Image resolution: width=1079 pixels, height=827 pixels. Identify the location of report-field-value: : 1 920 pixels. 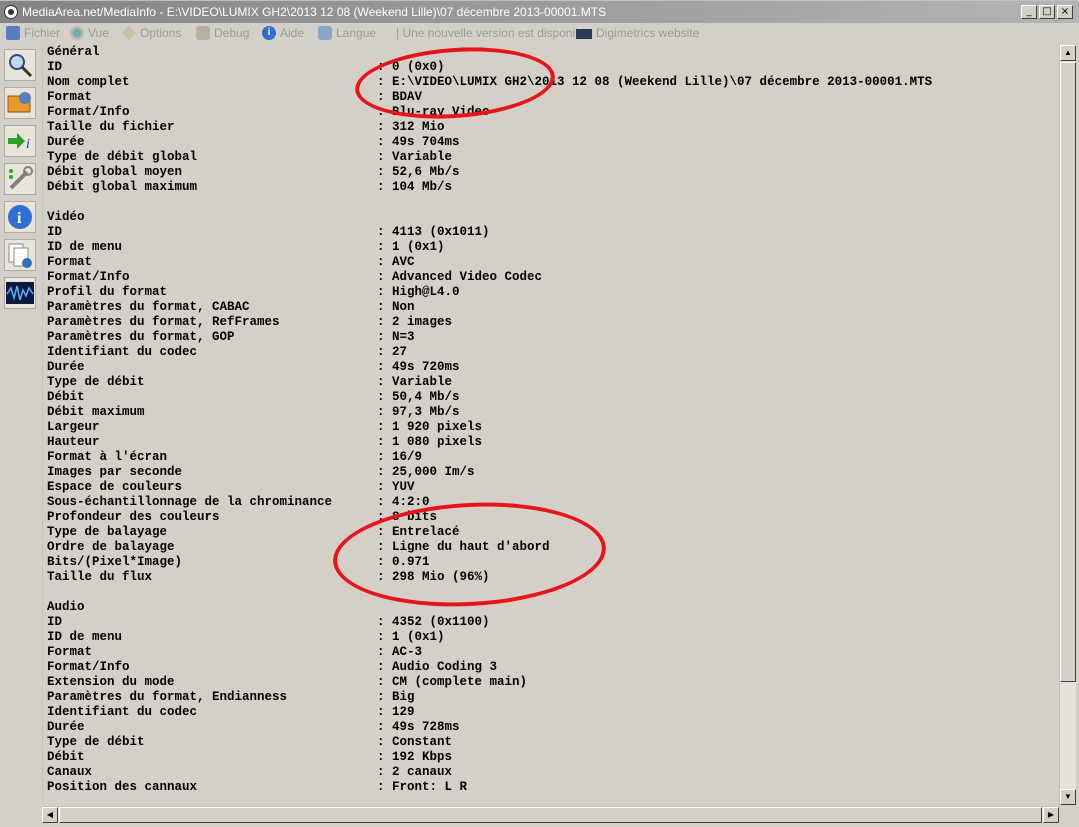
(430, 427).